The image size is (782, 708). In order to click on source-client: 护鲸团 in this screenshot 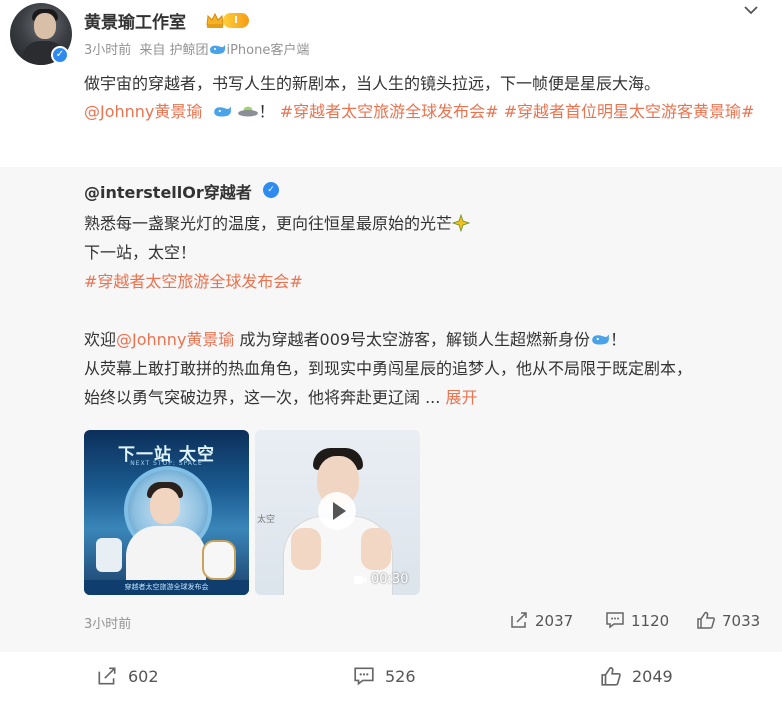, I will do `click(188, 50)`.